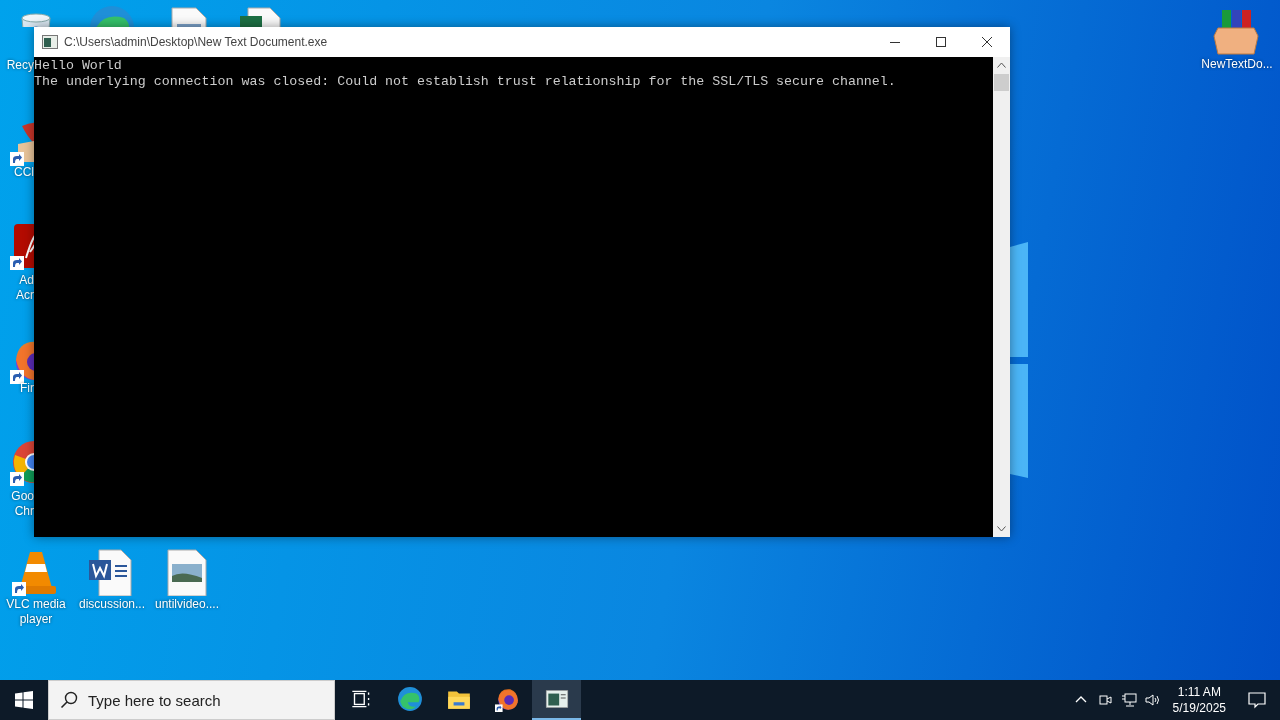  Describe the element at coordinates (1199, 700) in the screenshot. I see `clock: 1:11 AM 5/19/2025` at that location.